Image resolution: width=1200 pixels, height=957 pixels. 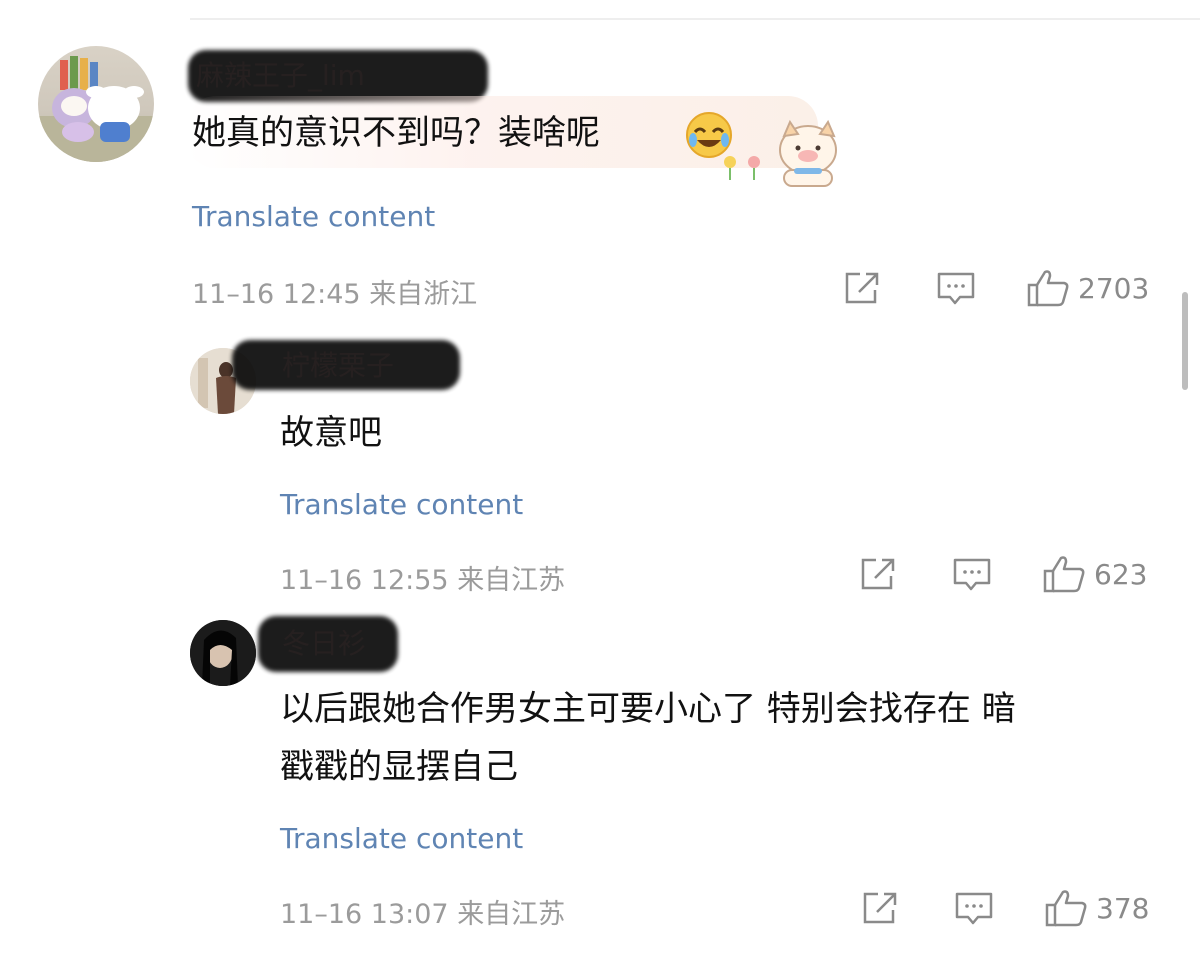 What do you see at coordinates (423, 580) in the screenshot?
I see `comment-meta: 11–16 12:55 来自江苏` at bounding box center [423, 580].